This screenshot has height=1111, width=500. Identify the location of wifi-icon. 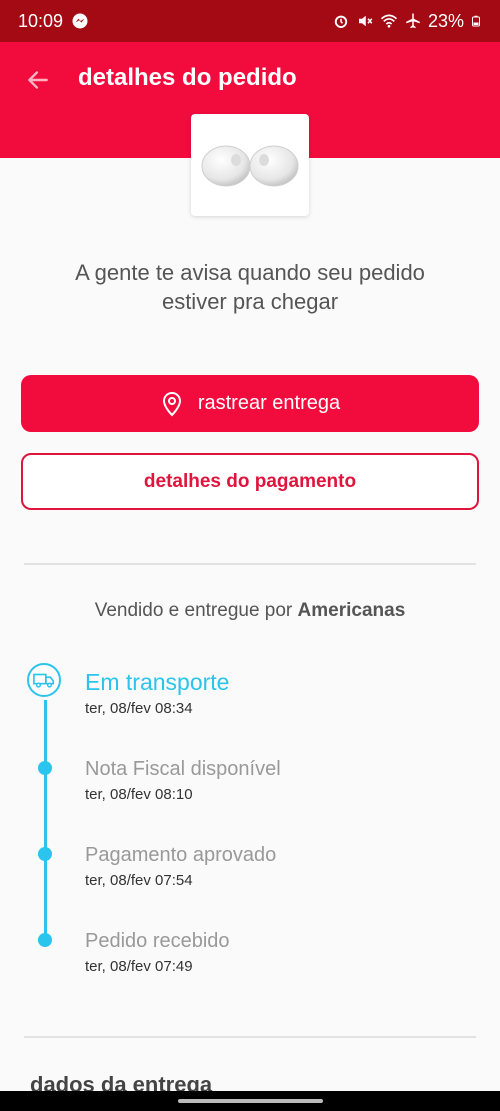
(389, 21).